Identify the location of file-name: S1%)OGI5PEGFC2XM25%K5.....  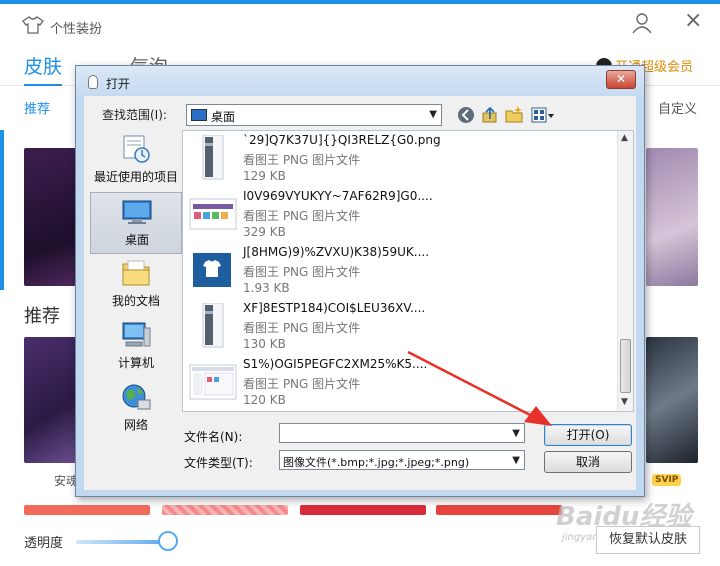
(335, 364).